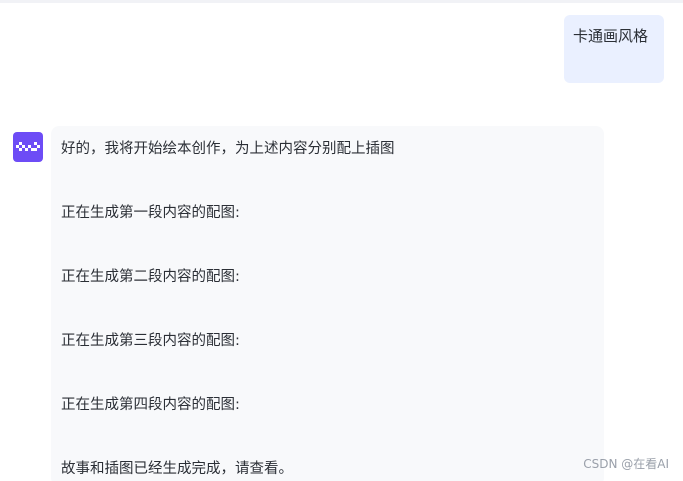 This screenshot has height=481, width=683. What do you see at coordinates (611, 36) in the screenshot?
I see `user-message-text: 卡通画风格` at bounding box center [611, 36].